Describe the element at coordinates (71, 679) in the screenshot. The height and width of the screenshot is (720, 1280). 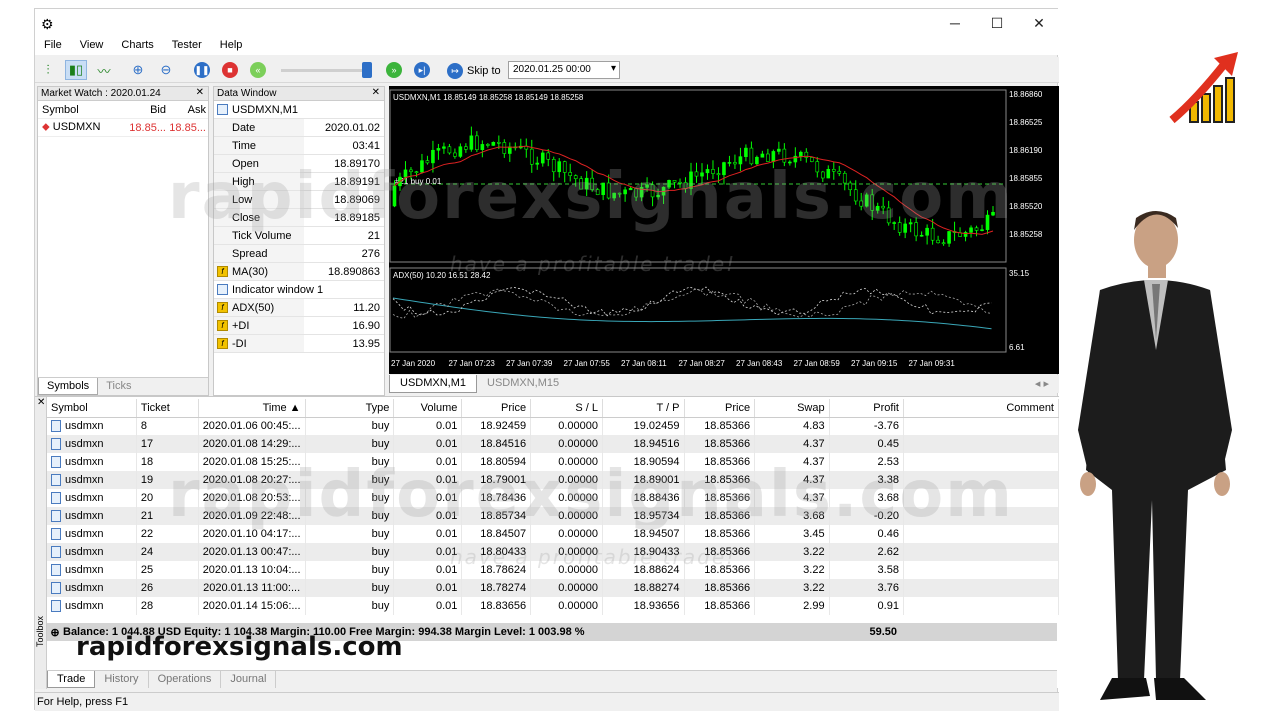
I see `tab-trade: Trade` at that location.